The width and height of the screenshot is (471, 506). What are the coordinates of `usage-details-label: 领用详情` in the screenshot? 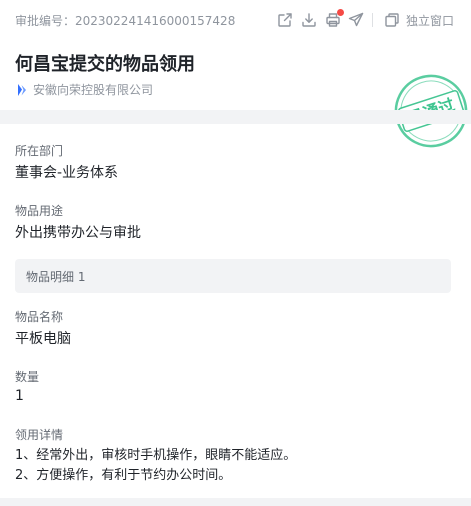 It's located at (39, 435).